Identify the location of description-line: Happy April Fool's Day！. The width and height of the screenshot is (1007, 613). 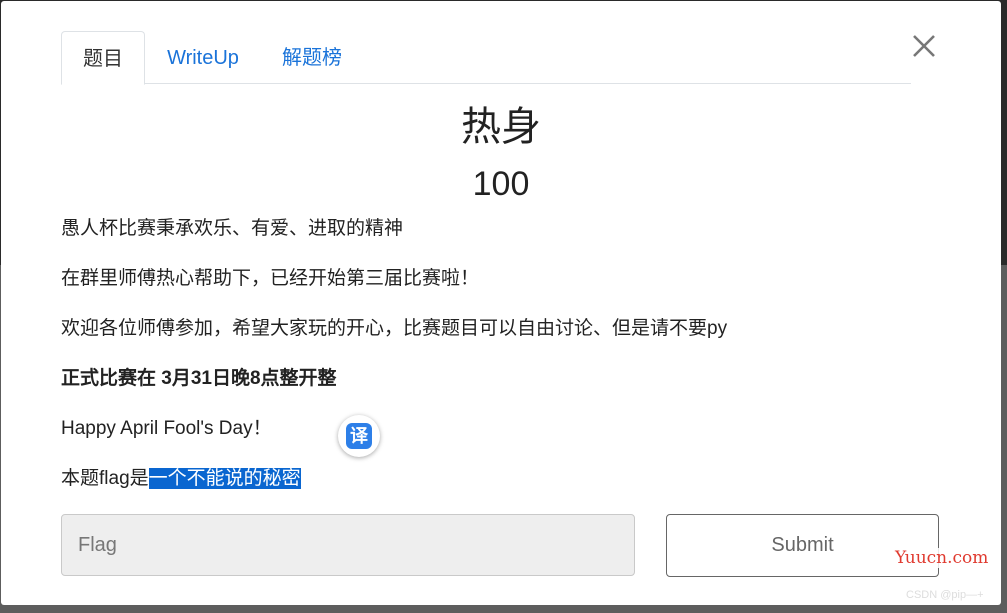
(166, 428).